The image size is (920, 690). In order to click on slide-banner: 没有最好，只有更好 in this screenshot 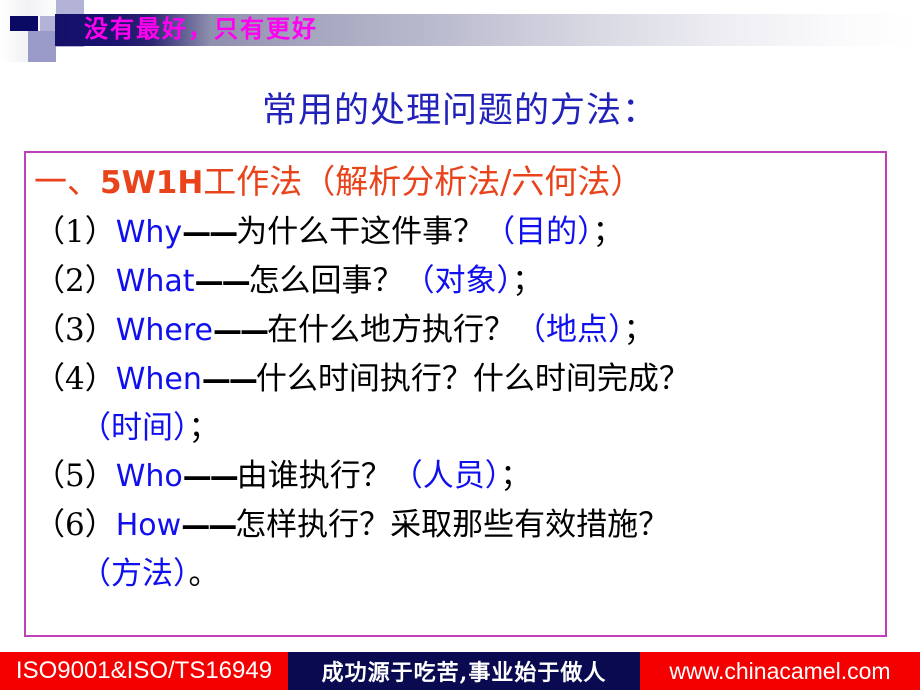, I will do `click(460, 31)`.